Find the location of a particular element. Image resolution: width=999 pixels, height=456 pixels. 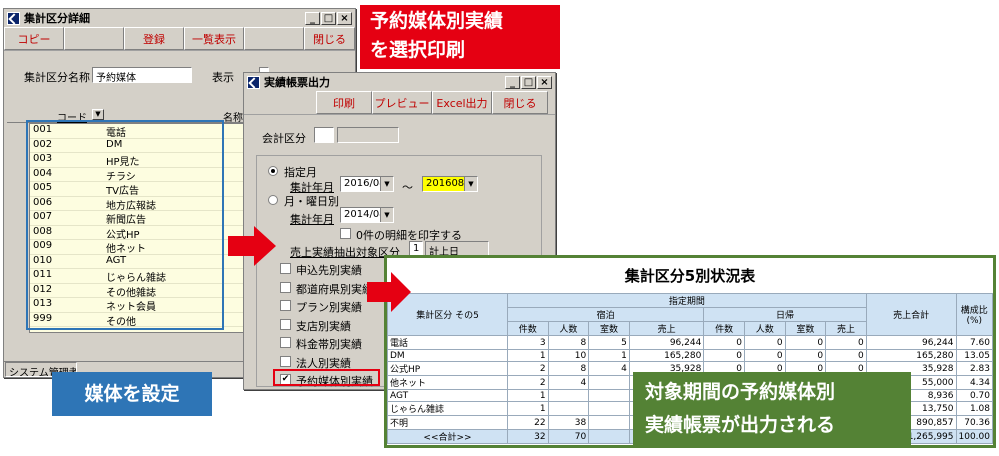

category-code-input is located at coordinates (324, 135).